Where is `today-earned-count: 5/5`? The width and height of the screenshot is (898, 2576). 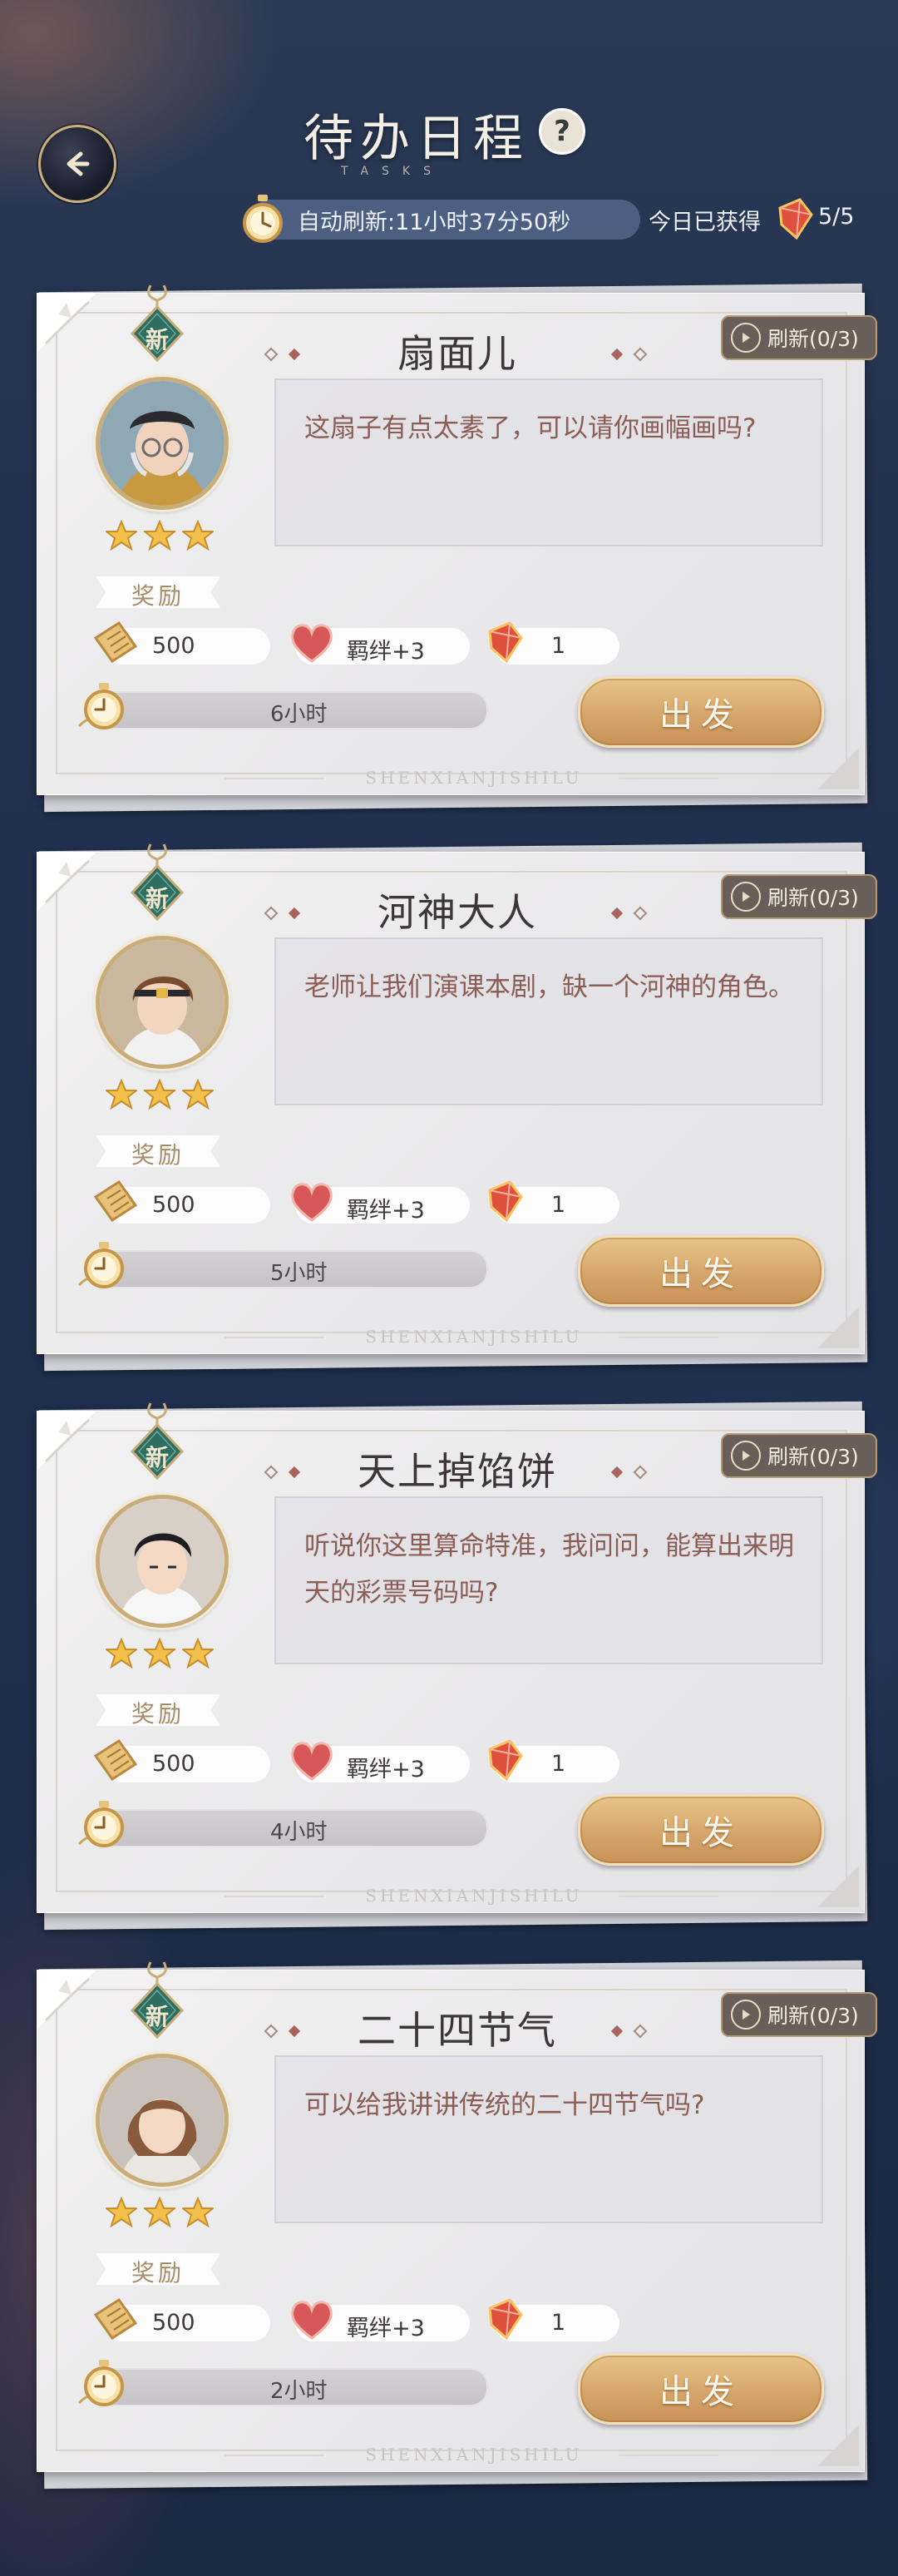
today-earned-count: 5/5 is located at coordinates (836, 217).